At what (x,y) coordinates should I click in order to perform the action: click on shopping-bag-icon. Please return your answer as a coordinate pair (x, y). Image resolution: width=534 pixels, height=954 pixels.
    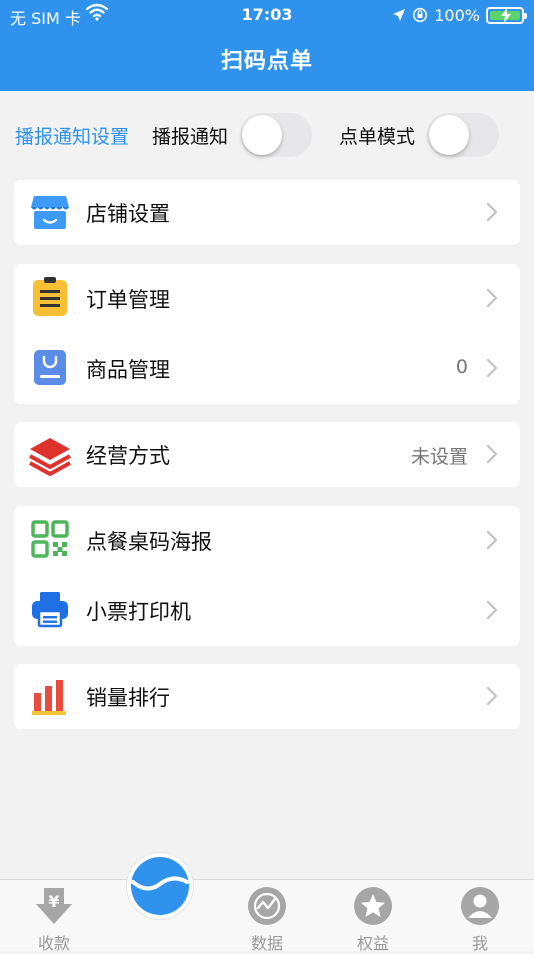
    Looking at the image, I should click on (50, 367).